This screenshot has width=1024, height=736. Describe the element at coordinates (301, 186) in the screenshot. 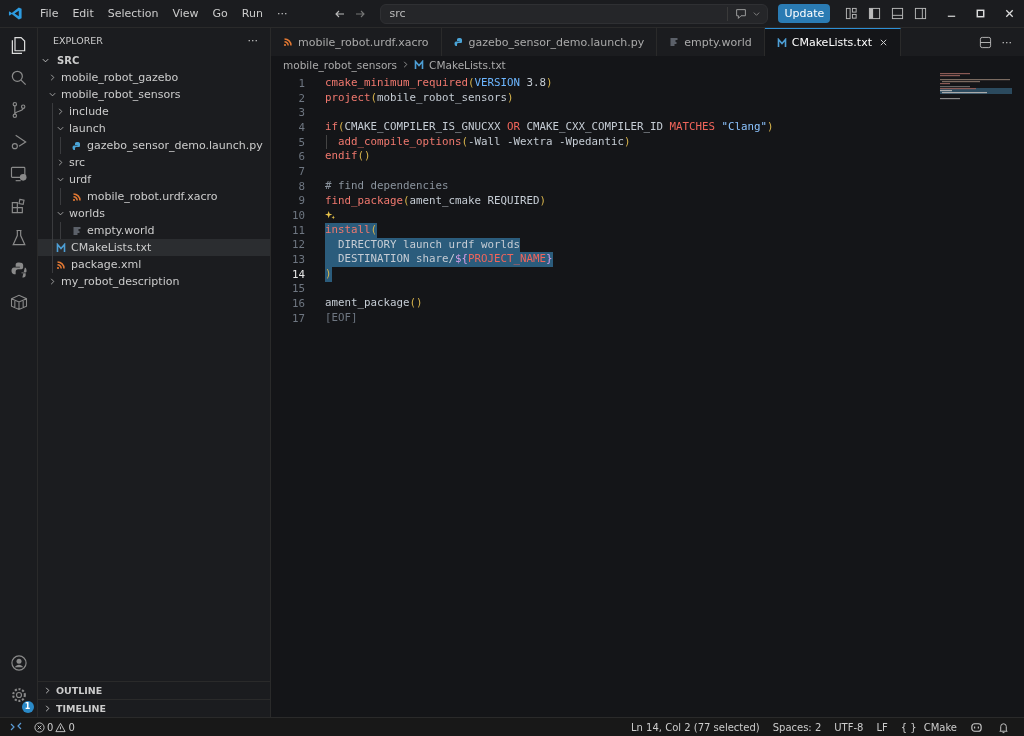

I see `line-number: 8` at that location.